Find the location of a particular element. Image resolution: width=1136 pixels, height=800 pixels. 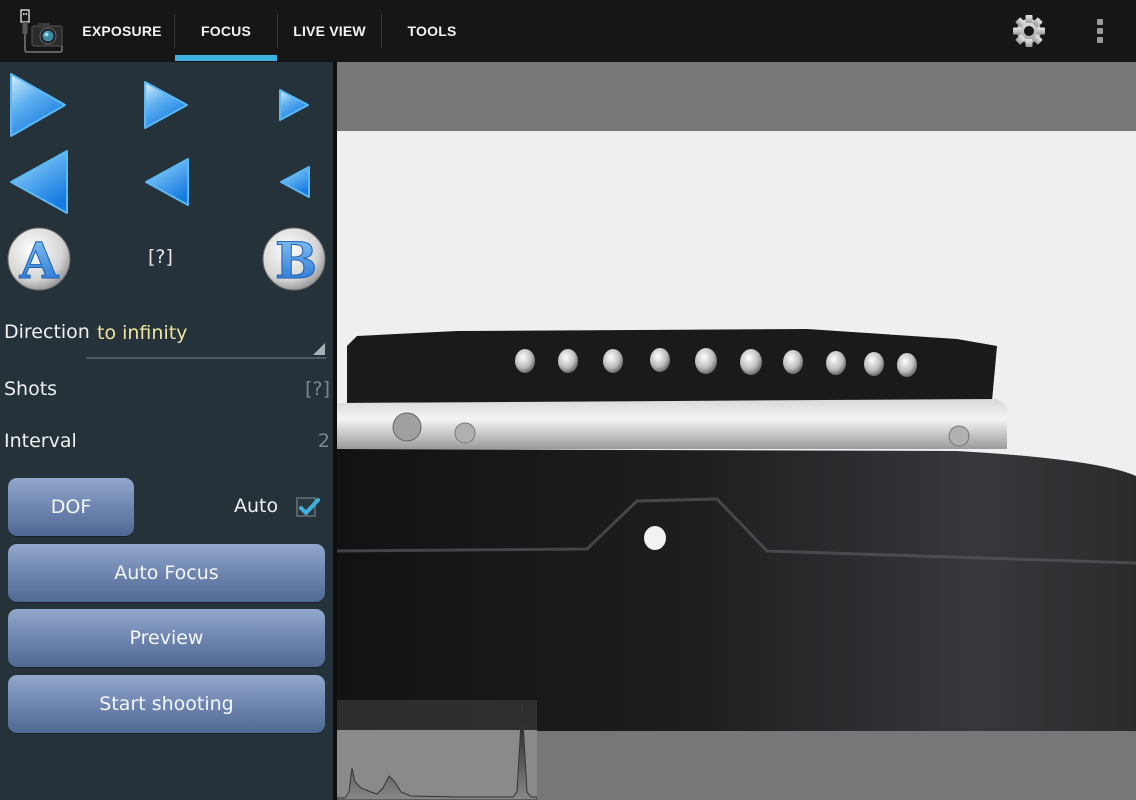

set-point-a-button: A is located at coordinates (39, 259).